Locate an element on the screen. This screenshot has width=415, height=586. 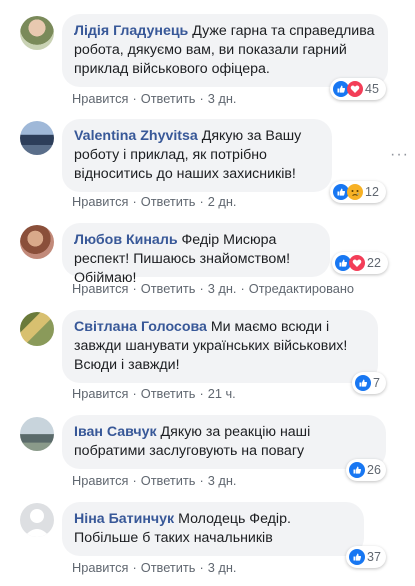
reaction-summary: 7 is located at coordinates (369, 383).